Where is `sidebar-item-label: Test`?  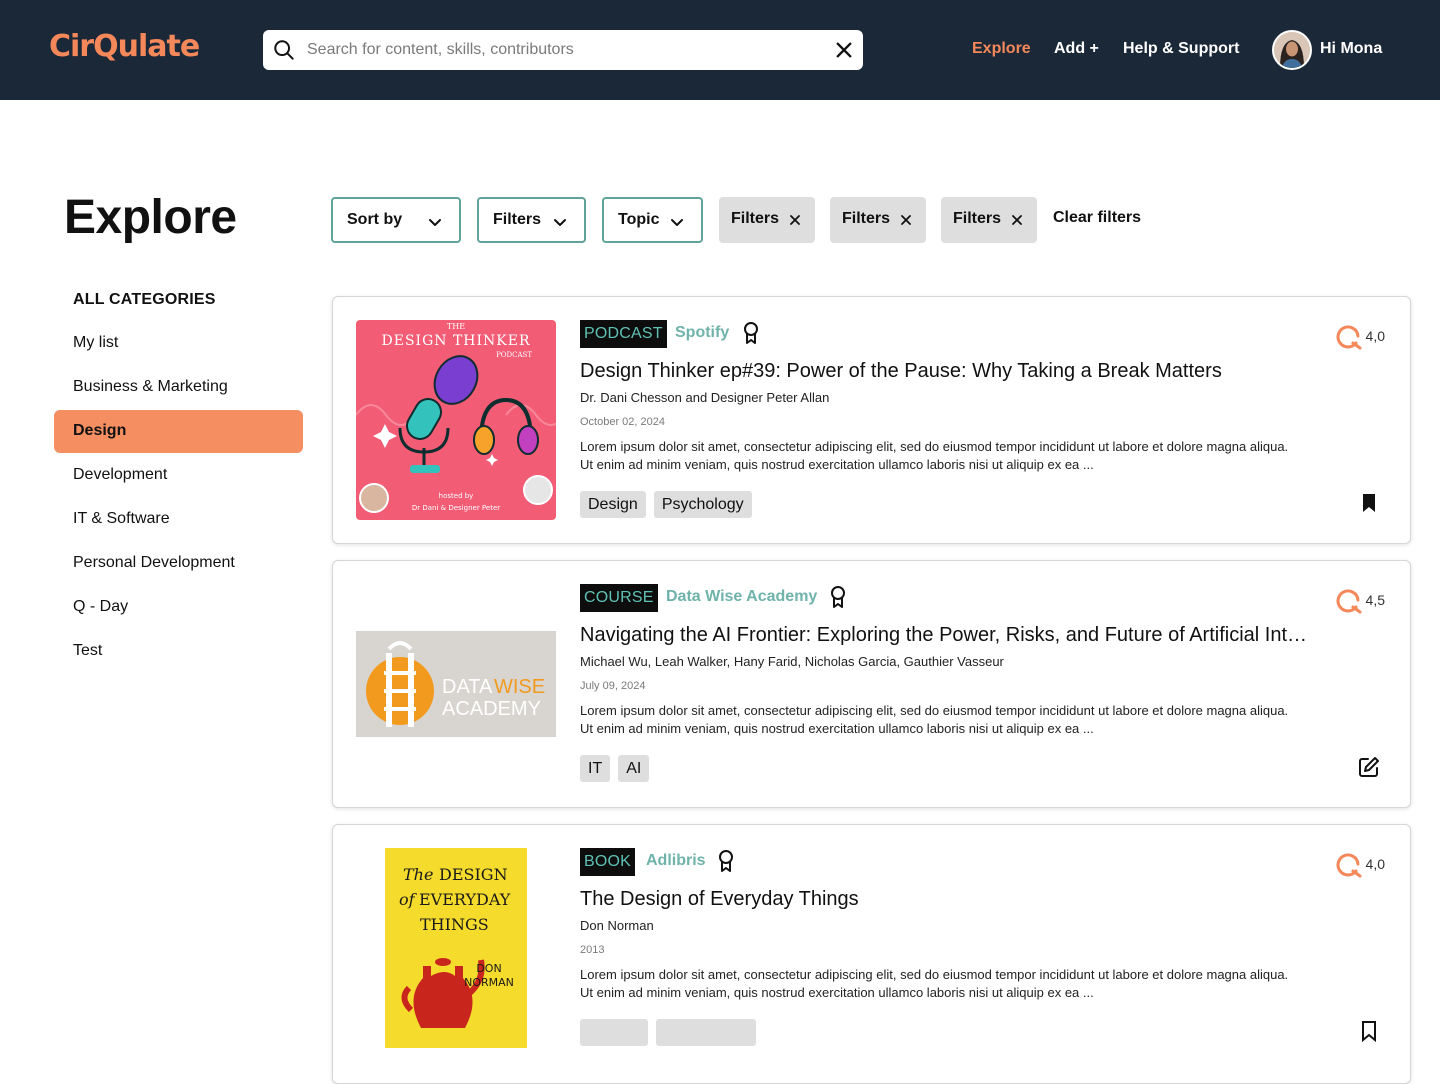 sidebar-item-label: Test is located at coordinates (88, 650).